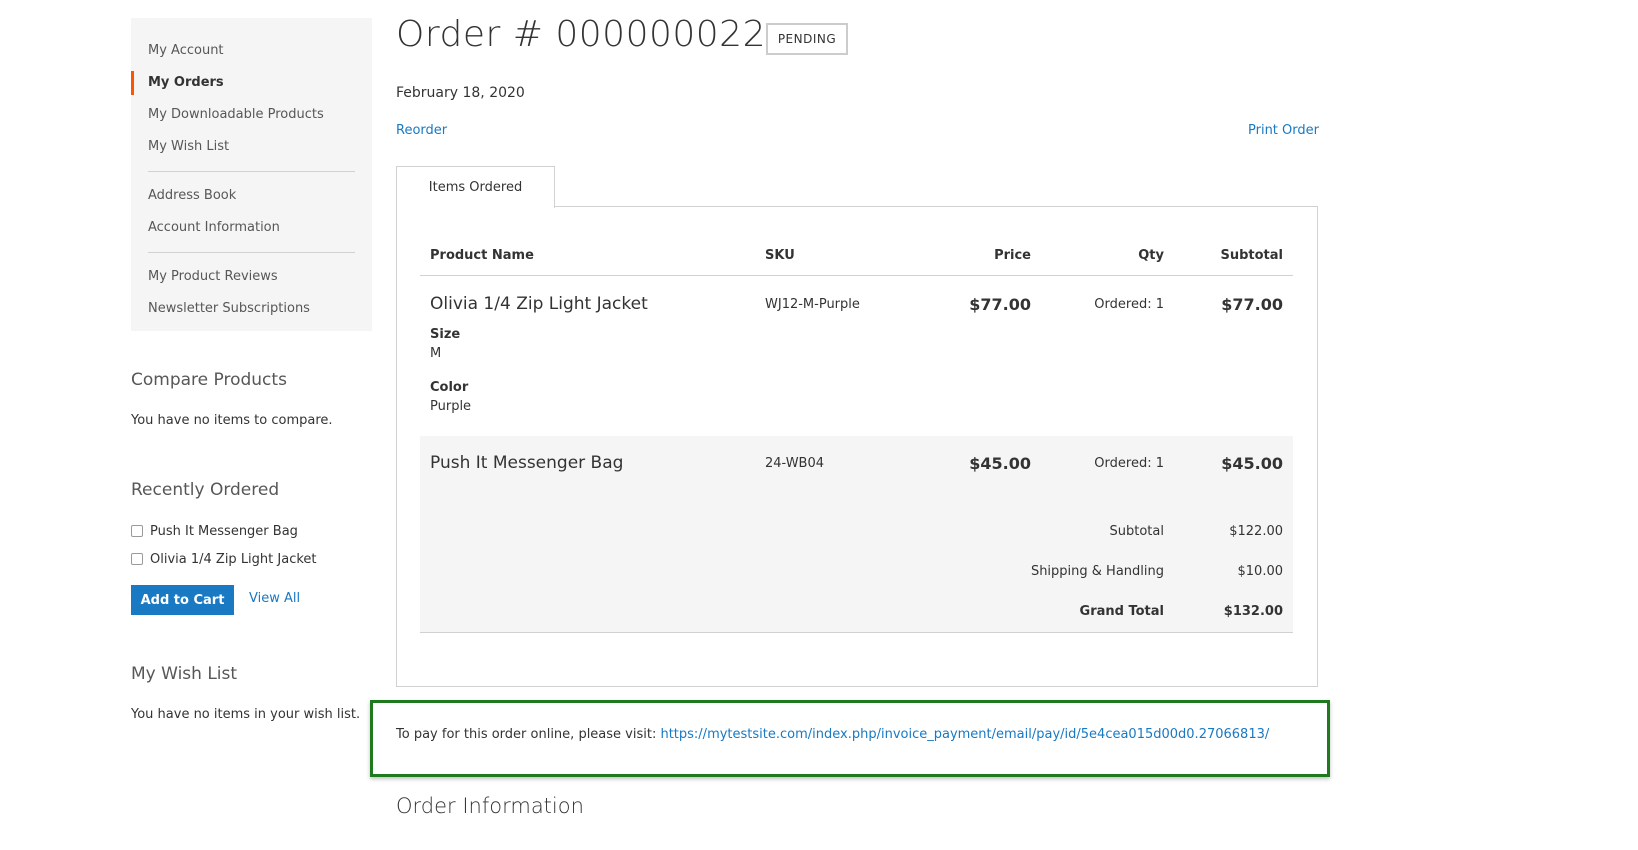 This screenshot has height=850, width=1638. What do you see at coordinates (482, 255) in the screenshot?
I see `column-header-product-name: Product Name` at bounding box center [482, 255].